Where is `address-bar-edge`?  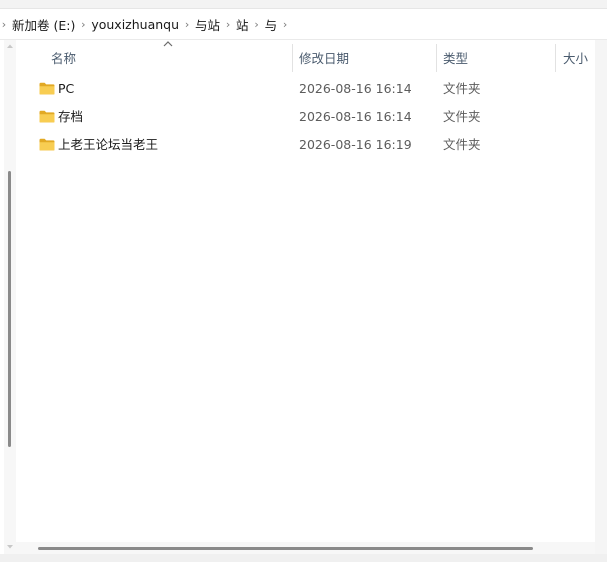 address-bar-edge is located at coordinates (303, 4).